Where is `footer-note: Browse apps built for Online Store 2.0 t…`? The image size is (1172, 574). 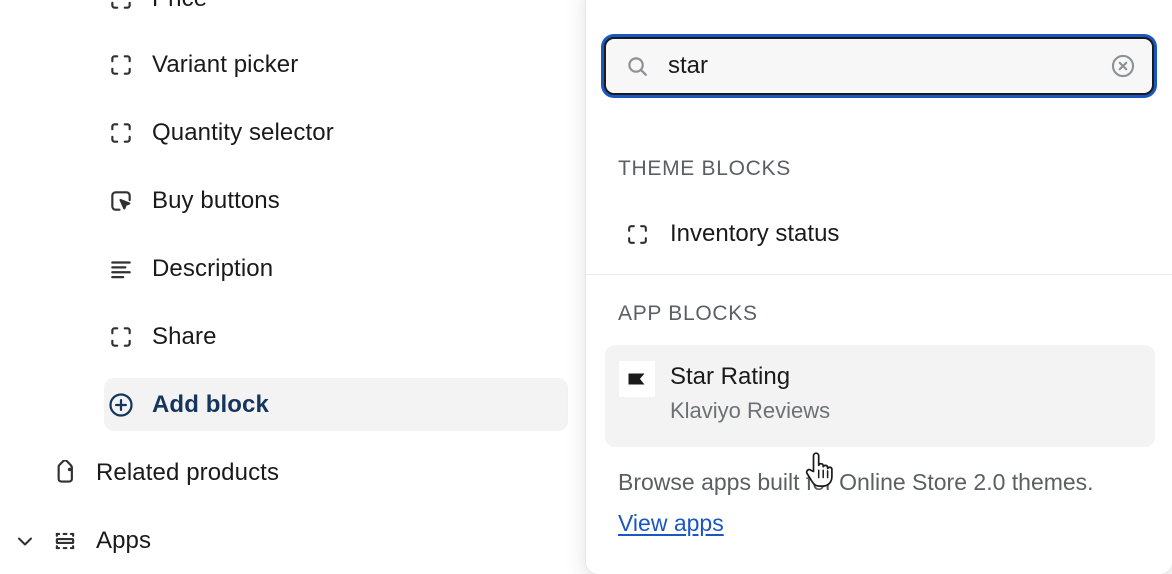
footer-note: Browse apps built for Online Store 2.0 t… is located at coordinates (878, 503).